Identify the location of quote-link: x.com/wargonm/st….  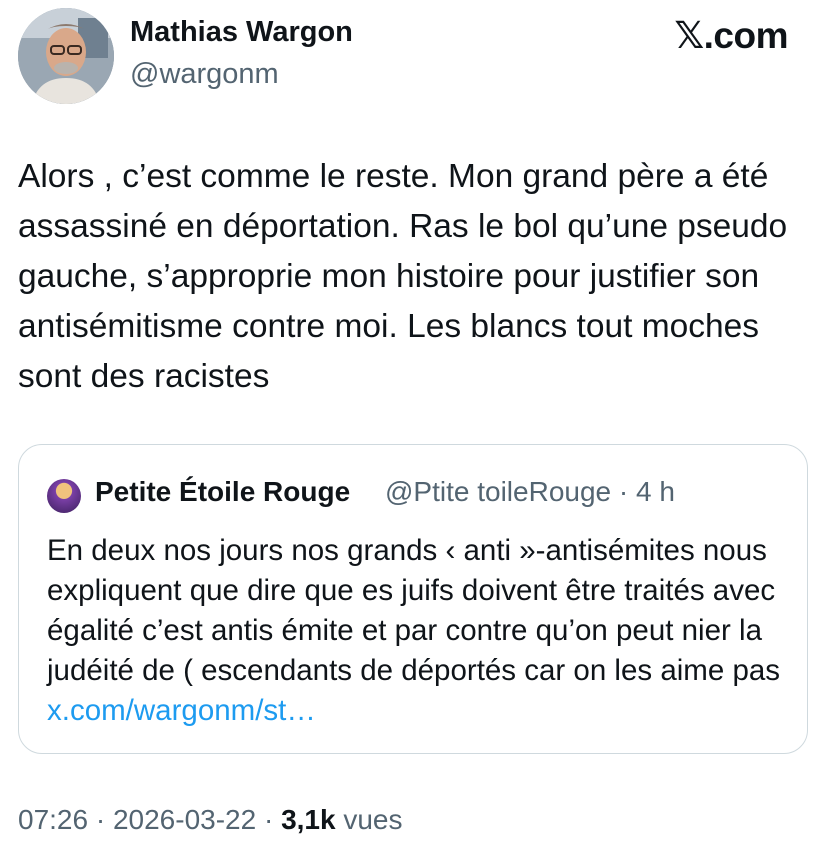
(181, 710).